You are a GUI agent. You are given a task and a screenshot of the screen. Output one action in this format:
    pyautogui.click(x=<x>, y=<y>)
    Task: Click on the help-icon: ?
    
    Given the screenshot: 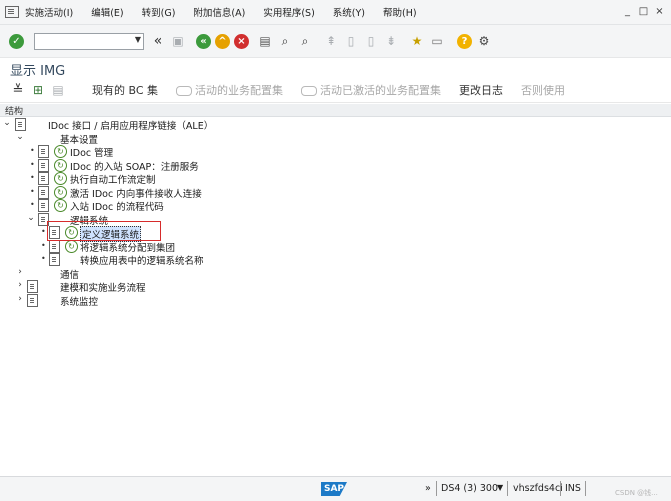 What is the action you would take?
    pyautogui.click(x=464, y=41)
    